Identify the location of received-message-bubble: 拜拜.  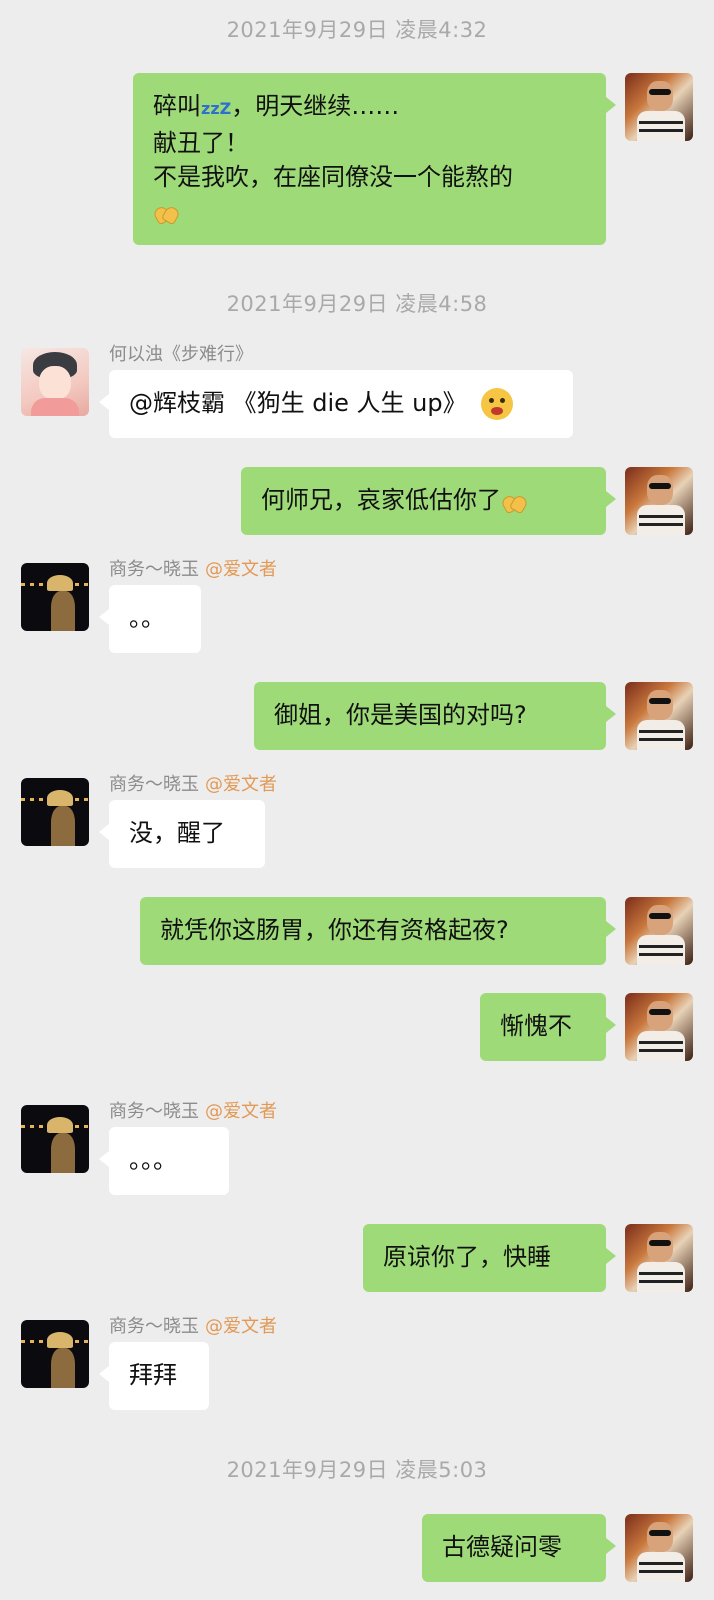
(154, 1376).